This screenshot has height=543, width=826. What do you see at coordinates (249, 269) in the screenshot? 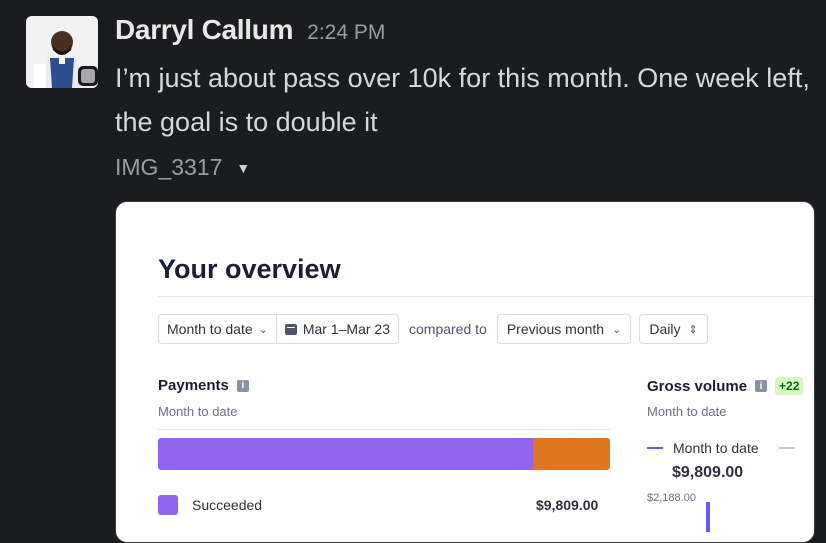
I see `overview-title: Your overview` at bounding box center [249, 269].